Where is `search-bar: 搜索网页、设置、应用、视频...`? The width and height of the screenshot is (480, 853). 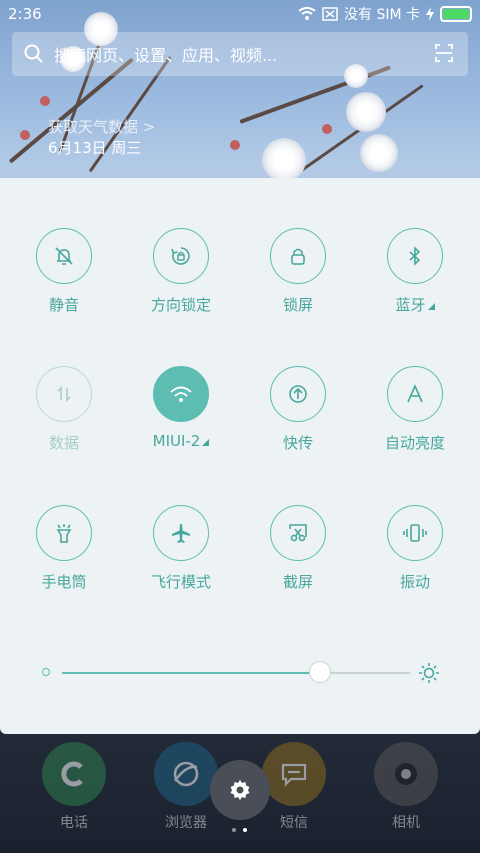
search-bar: 搜索网页、设置、应用、视频... is located at coordinates (240, 54).